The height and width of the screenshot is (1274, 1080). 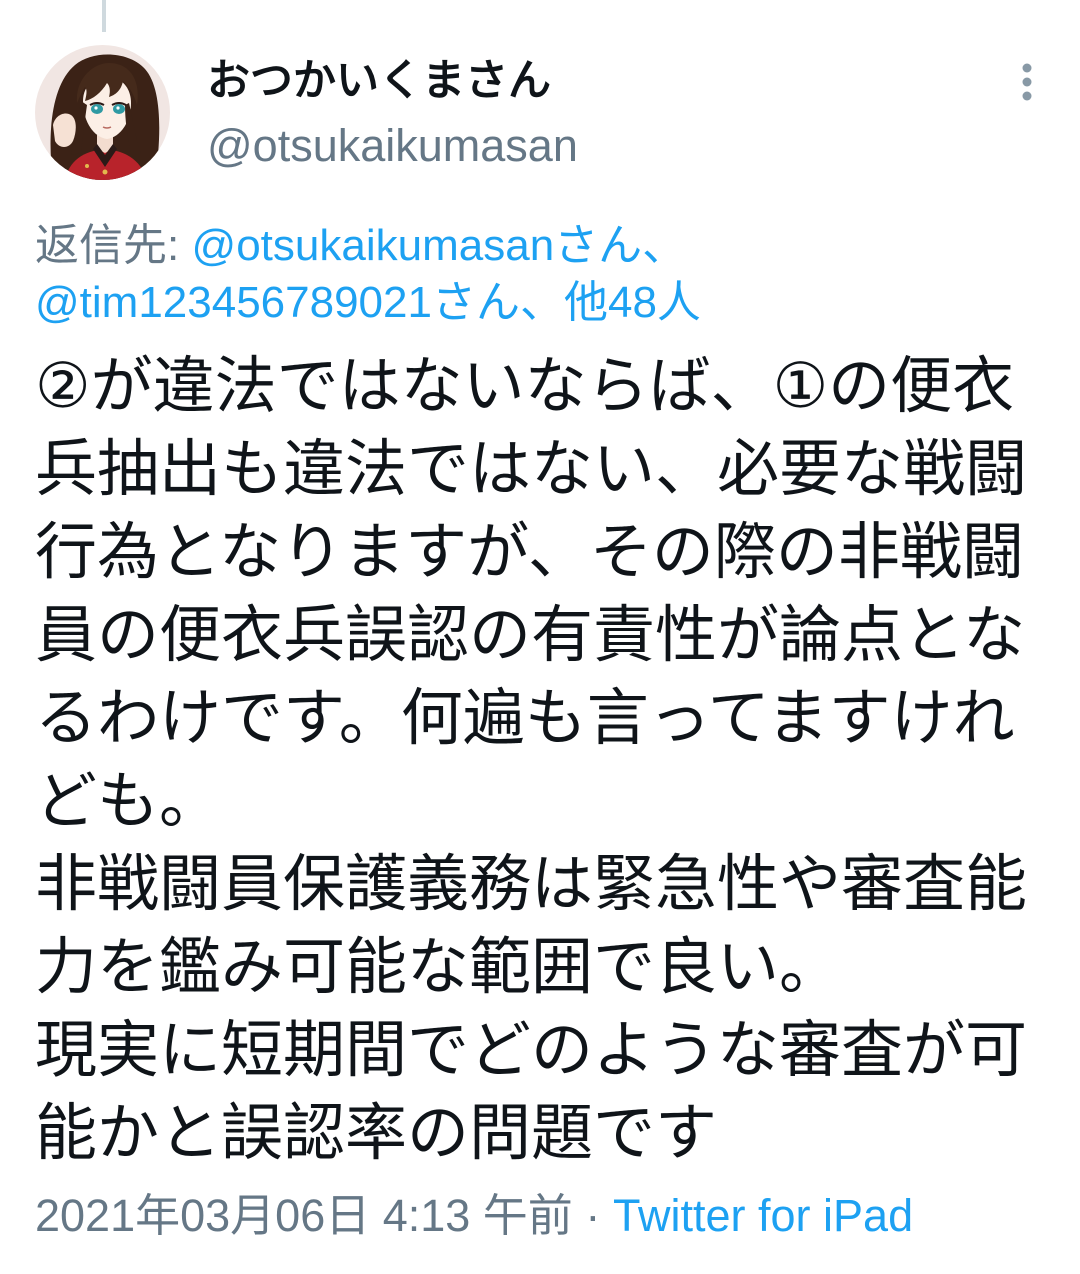 I want to click on more-options-button, so click(x=1027, y=83).